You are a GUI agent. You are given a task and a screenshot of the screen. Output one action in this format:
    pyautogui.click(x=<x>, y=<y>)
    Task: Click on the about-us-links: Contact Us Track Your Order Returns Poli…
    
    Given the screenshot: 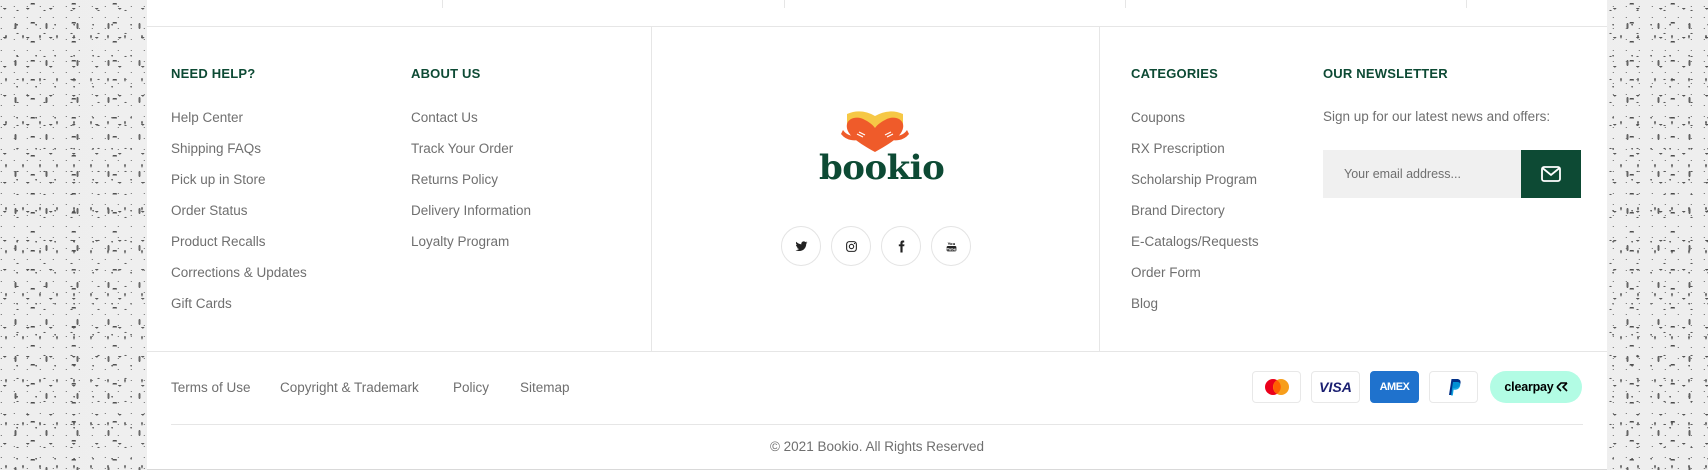 What is the action you would take?
    pyautogui.click(x=471, y=187)
    